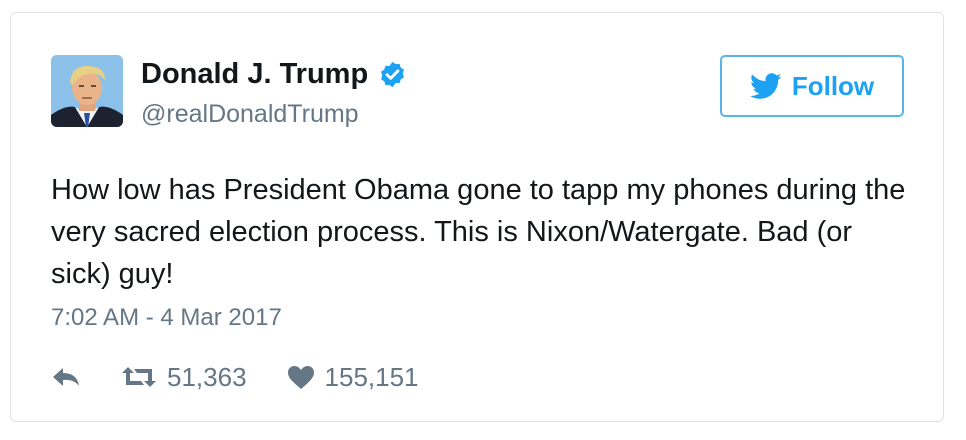 This screenshot has width=966, height=440. I want to click on author-name: Donald J. Trump, so click(254, 74).